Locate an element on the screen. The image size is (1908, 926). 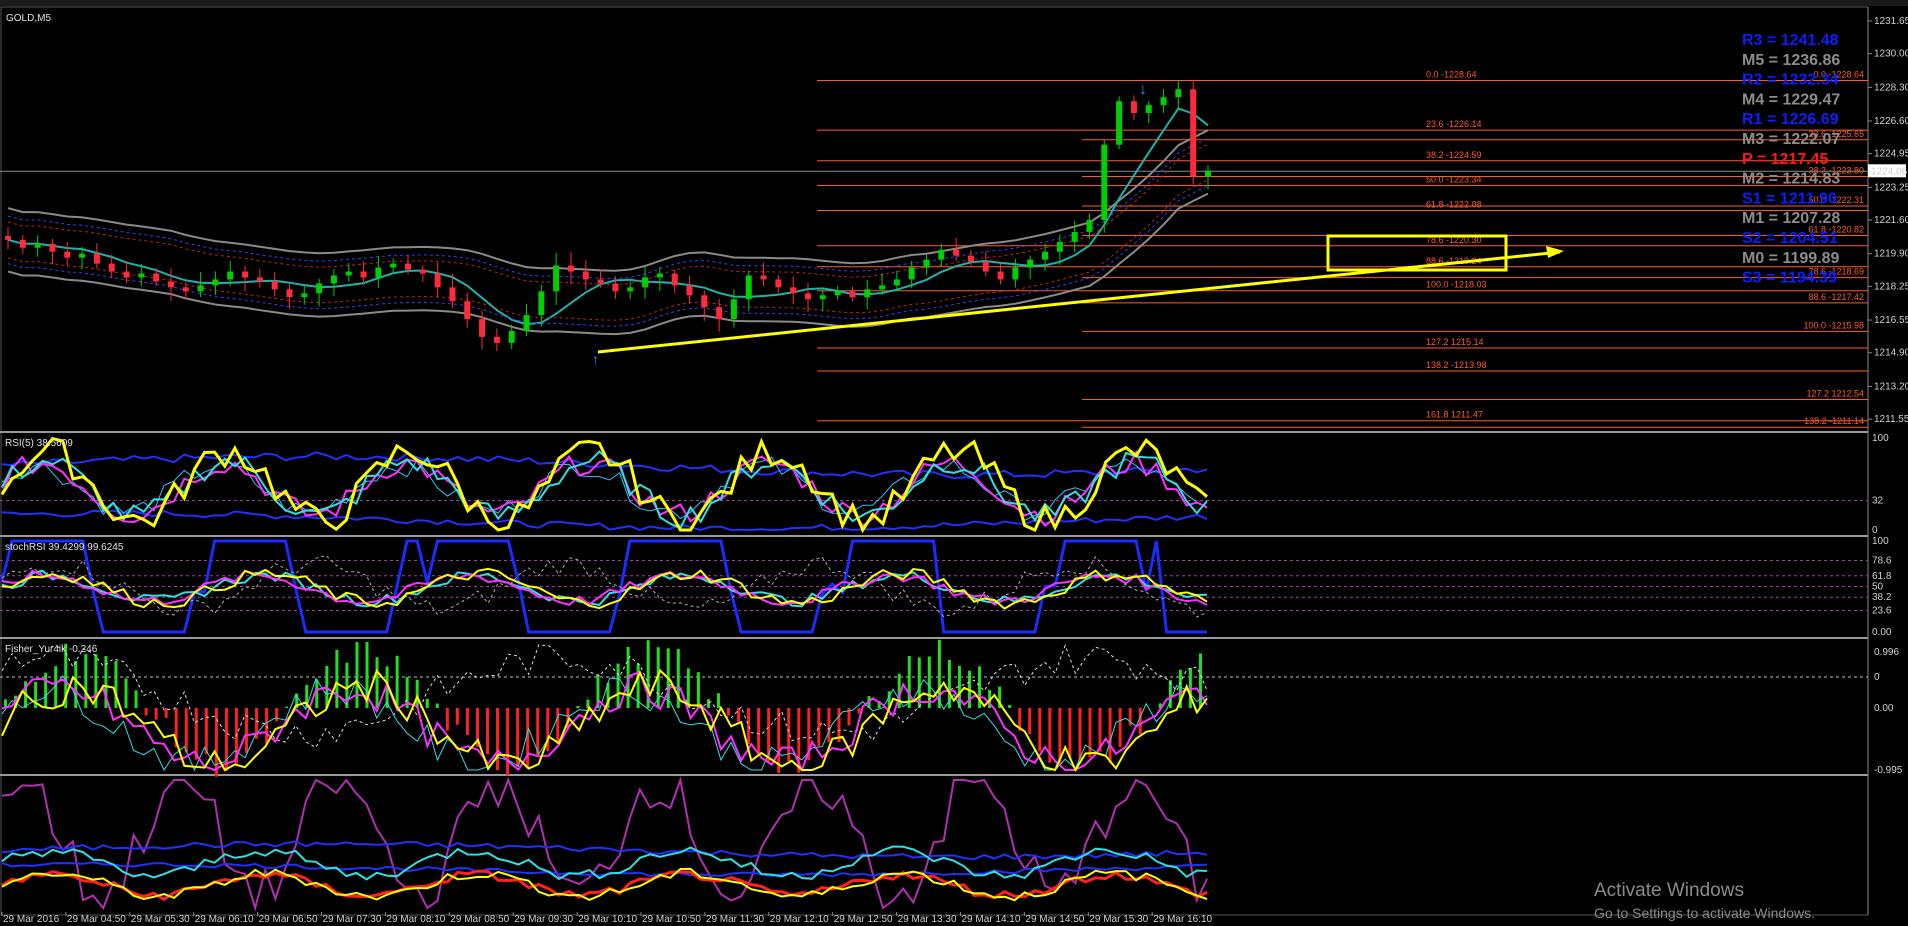
time-tick-label: 29 Mar 07:30 is located at coordinates (352, 919).